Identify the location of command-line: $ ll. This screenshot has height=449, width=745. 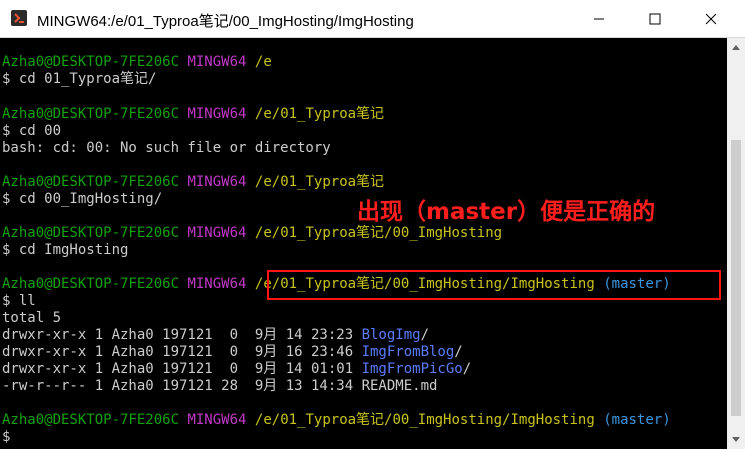
(19, 301).